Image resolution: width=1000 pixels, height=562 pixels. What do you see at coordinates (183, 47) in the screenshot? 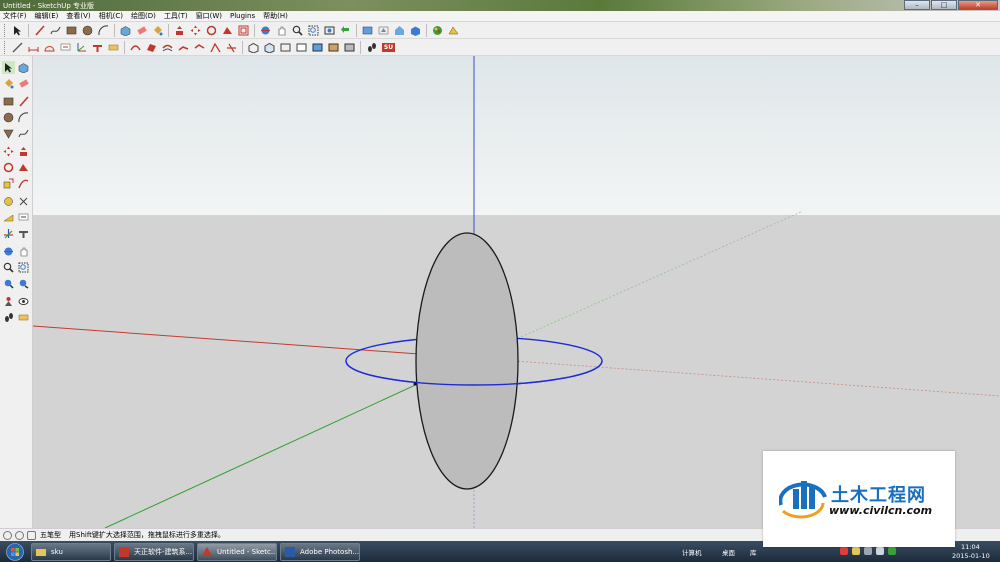
I see `sandbox-from-contours-icon` at bounding box center [183, 47].